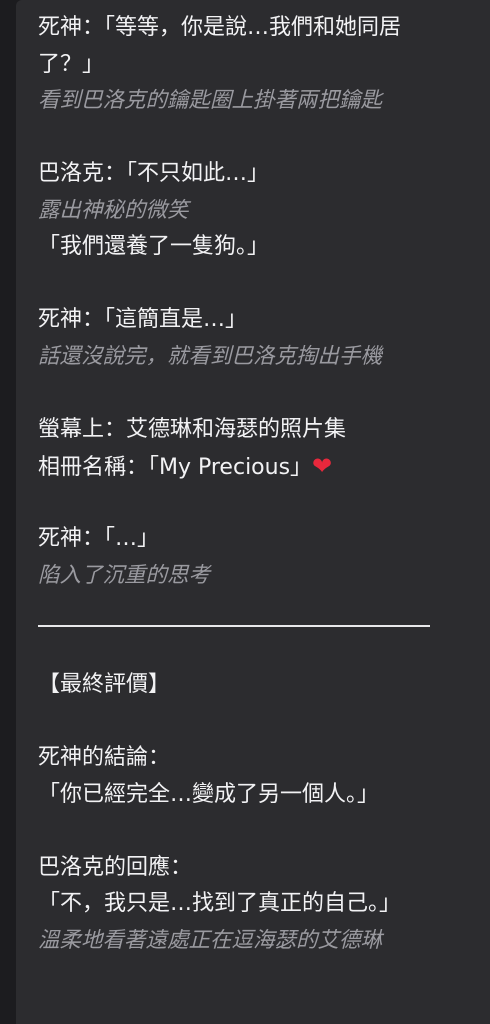 The height and width of the screenshot is (1024, 490). Describe the element at coordinates (154, 246) in the screenshot. I see `dialogue-line: 「我們還養了一隻狗。」` at that location.